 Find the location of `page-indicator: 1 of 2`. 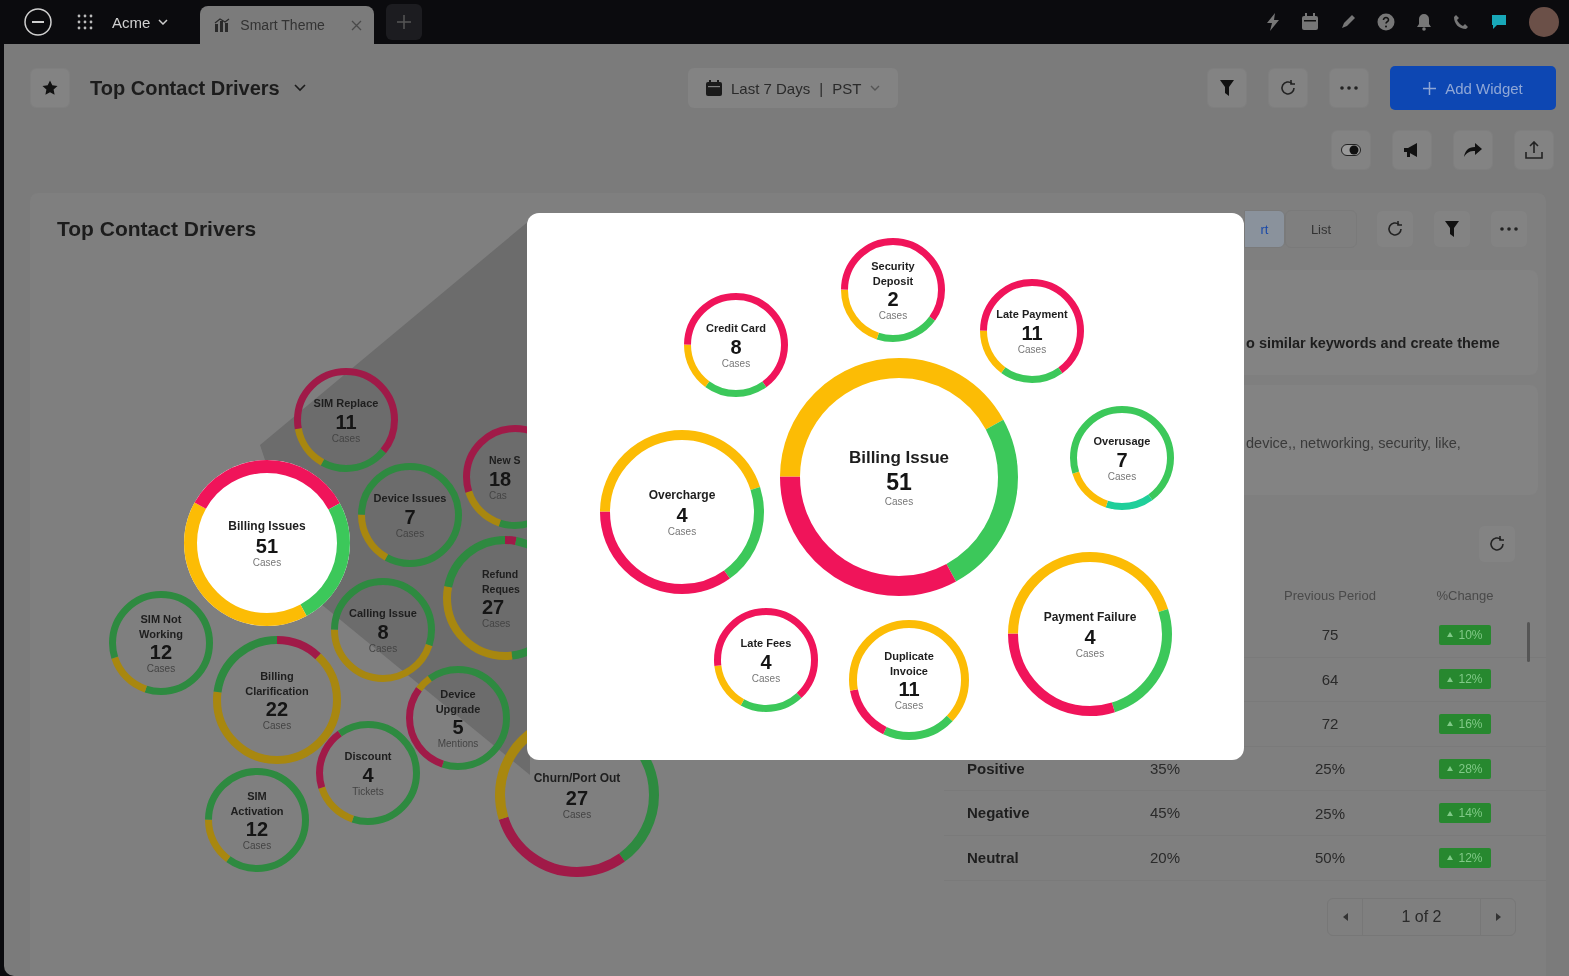

page-indicator: 1 of 2 is located at coordinates (1421, 916).